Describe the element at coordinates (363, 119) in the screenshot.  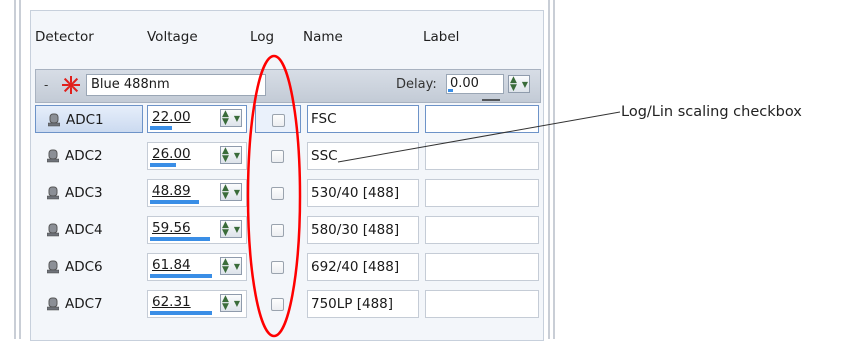
I see `parameter-name-field: FSC` at that location.